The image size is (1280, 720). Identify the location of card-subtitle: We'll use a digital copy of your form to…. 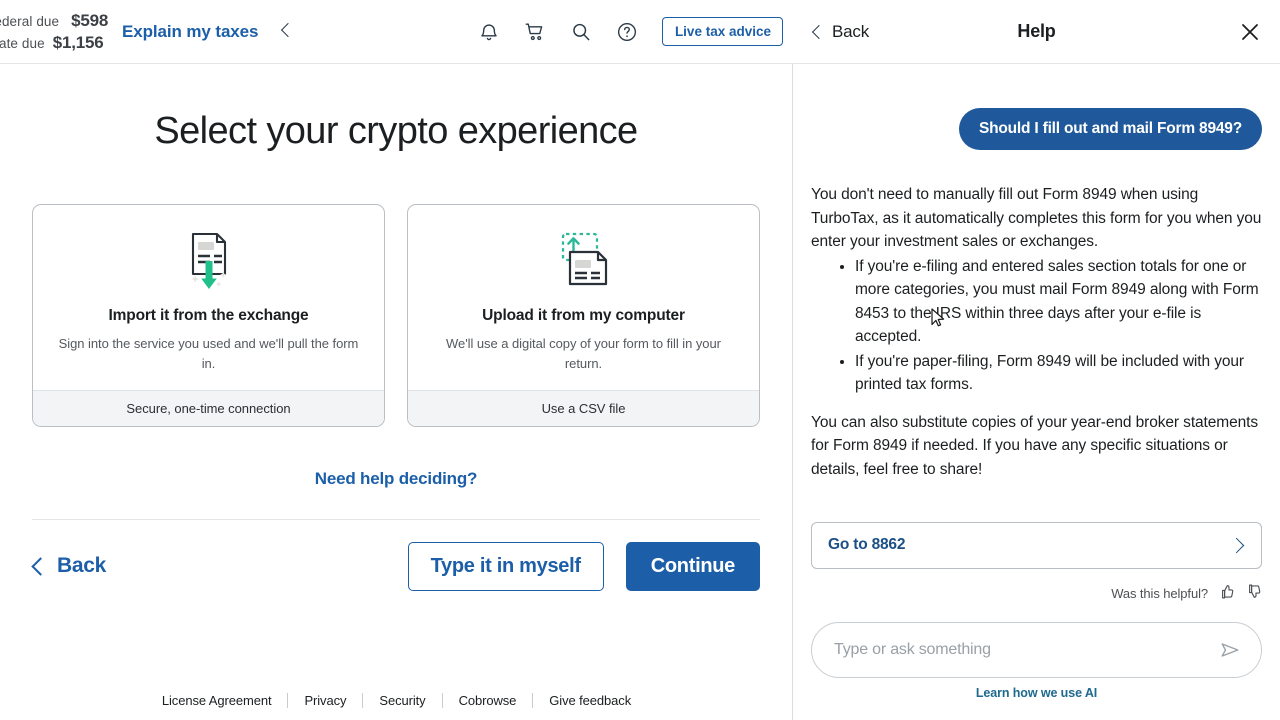
(583, 353).